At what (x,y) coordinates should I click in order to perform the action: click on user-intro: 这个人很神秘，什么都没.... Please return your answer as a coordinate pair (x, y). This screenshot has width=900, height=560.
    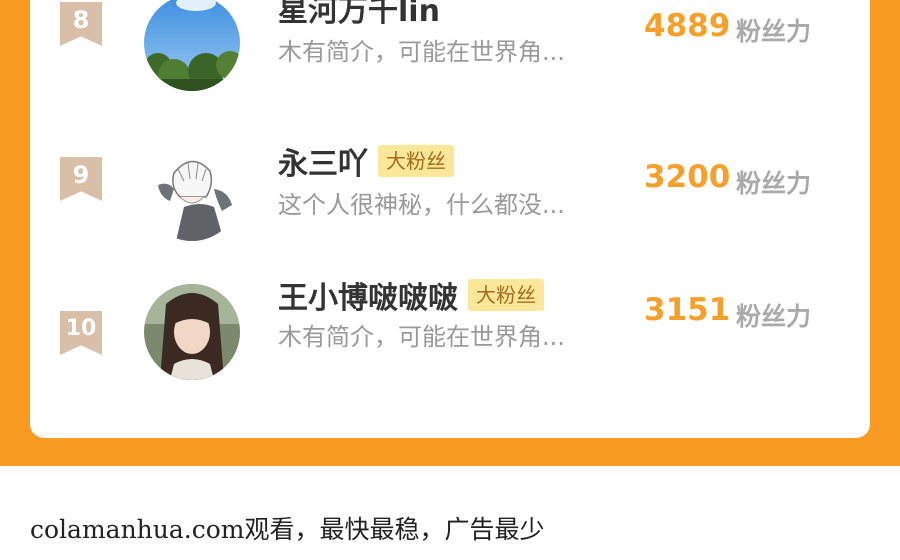
    Looking at the image, I should click on (421, 205).